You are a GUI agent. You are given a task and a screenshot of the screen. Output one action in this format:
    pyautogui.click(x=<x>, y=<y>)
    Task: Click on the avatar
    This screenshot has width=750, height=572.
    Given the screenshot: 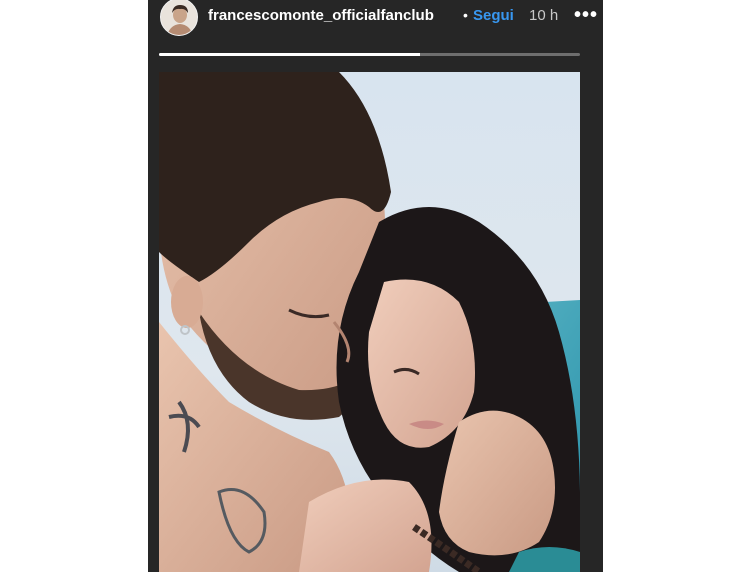 What is the action you would take?
    pyautogui.click(x=179, y=18)
    